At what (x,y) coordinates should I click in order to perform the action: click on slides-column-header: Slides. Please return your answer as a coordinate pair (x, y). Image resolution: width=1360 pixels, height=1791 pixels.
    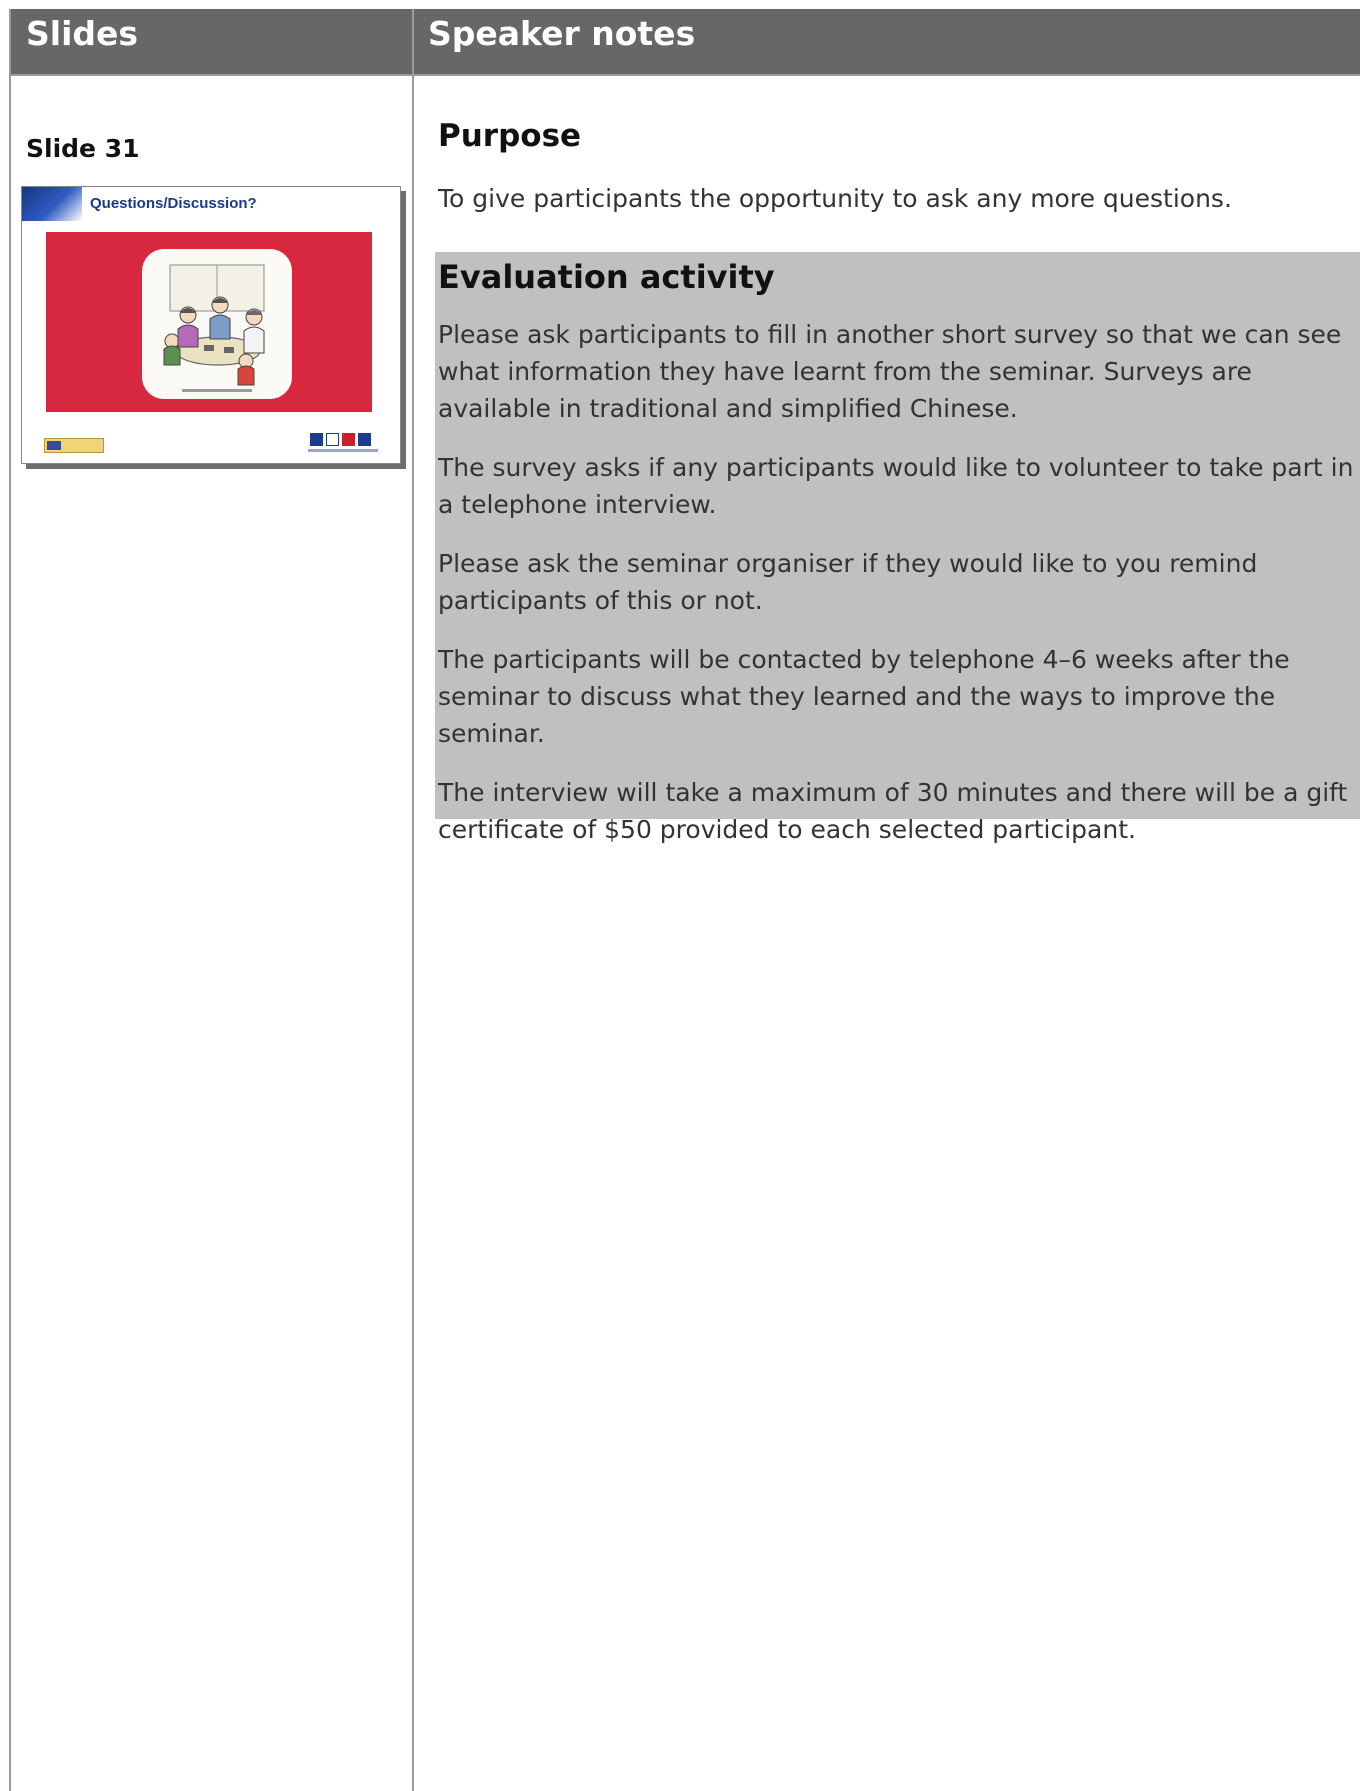
    Looking at the image, I should click on (82, 33).